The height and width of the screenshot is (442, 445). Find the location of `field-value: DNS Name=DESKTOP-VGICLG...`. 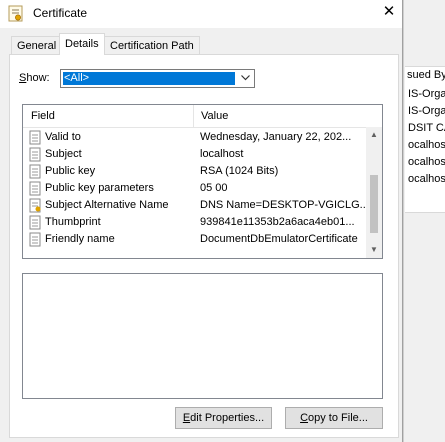

field-value: DNS Name=DESKTOP-VGICLG... is located at coordinates (282, 205).